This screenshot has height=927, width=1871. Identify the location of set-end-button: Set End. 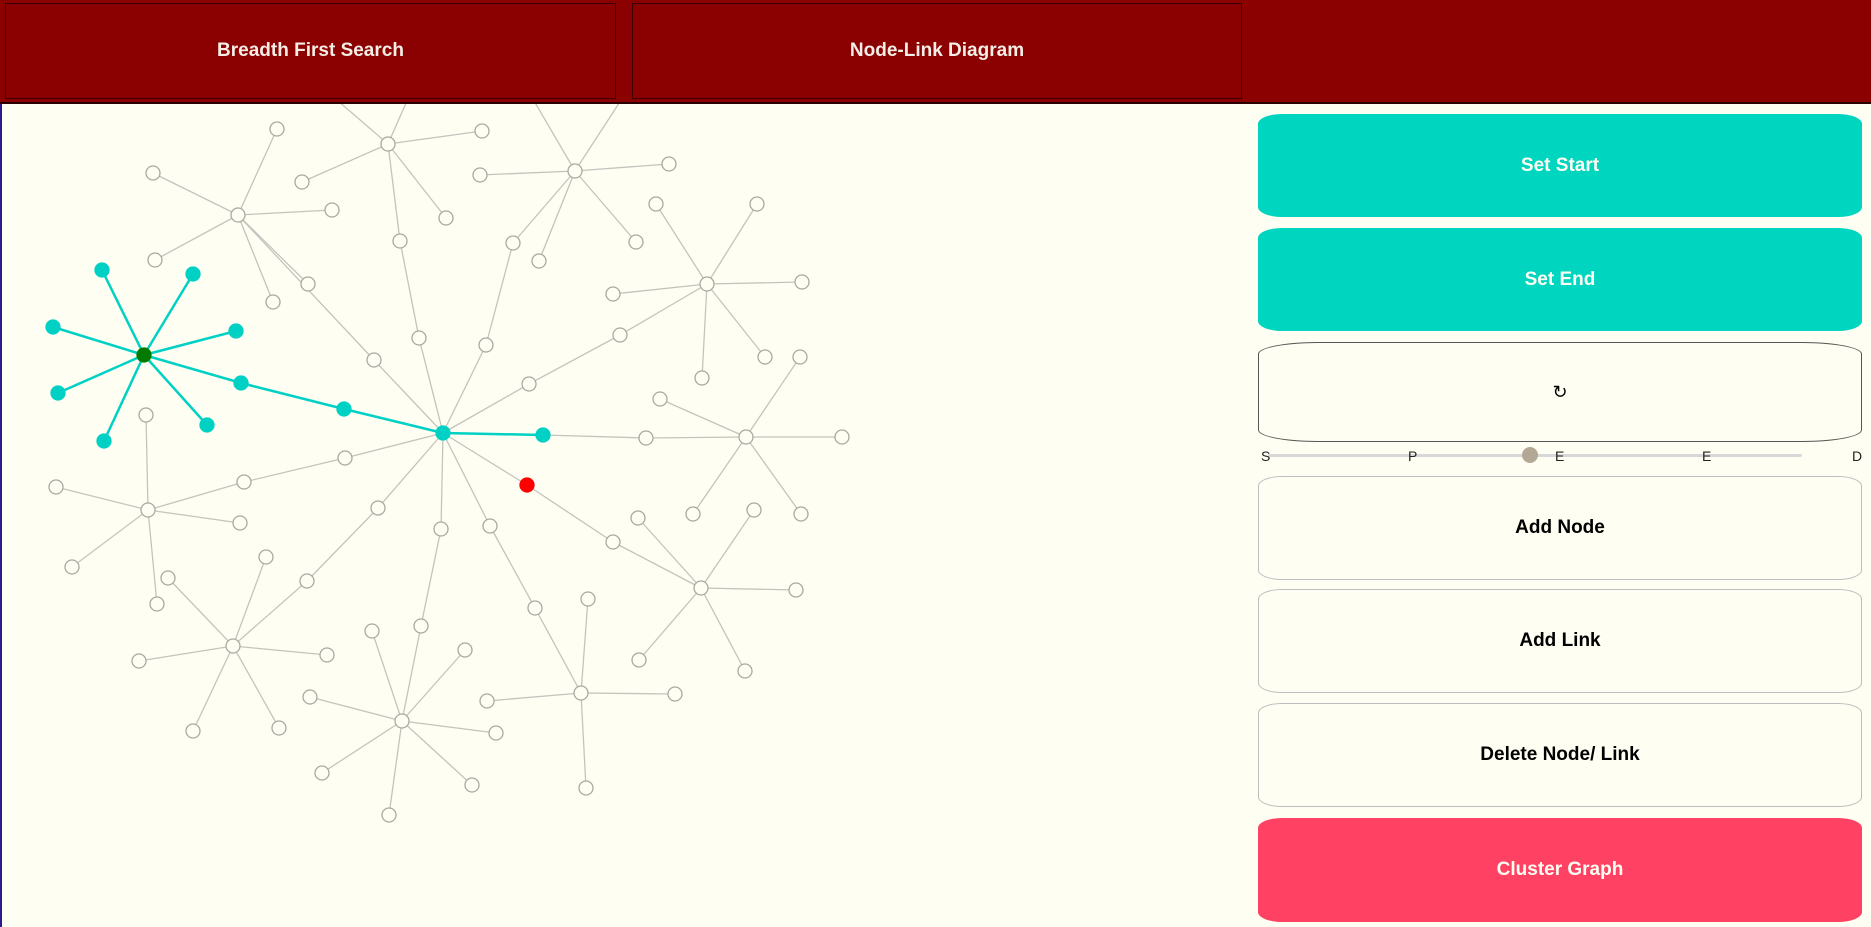
(1560, 279).